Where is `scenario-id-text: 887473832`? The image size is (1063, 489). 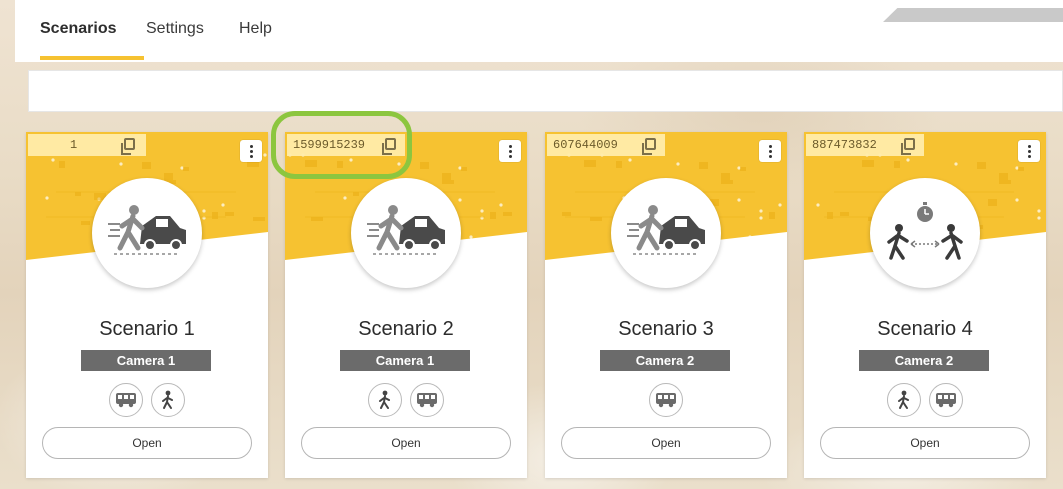
scenario-id-text: 887473832 is located at coordinates (844, 145).